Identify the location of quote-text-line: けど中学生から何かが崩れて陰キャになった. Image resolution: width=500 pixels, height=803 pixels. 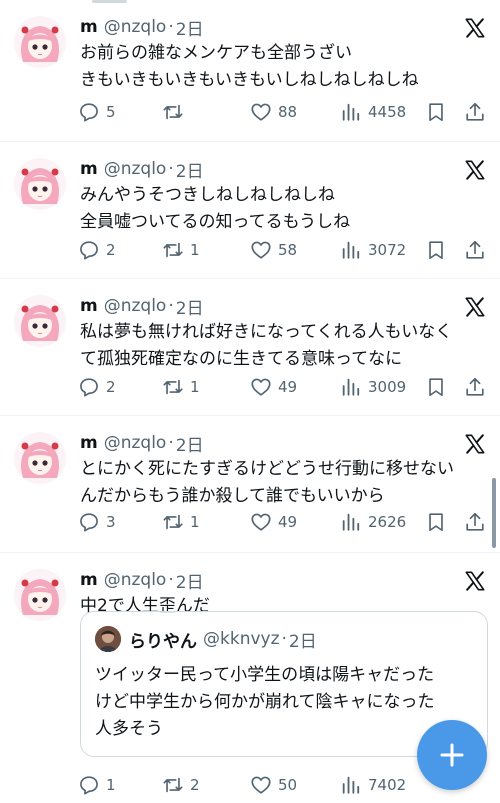
(265, 702).